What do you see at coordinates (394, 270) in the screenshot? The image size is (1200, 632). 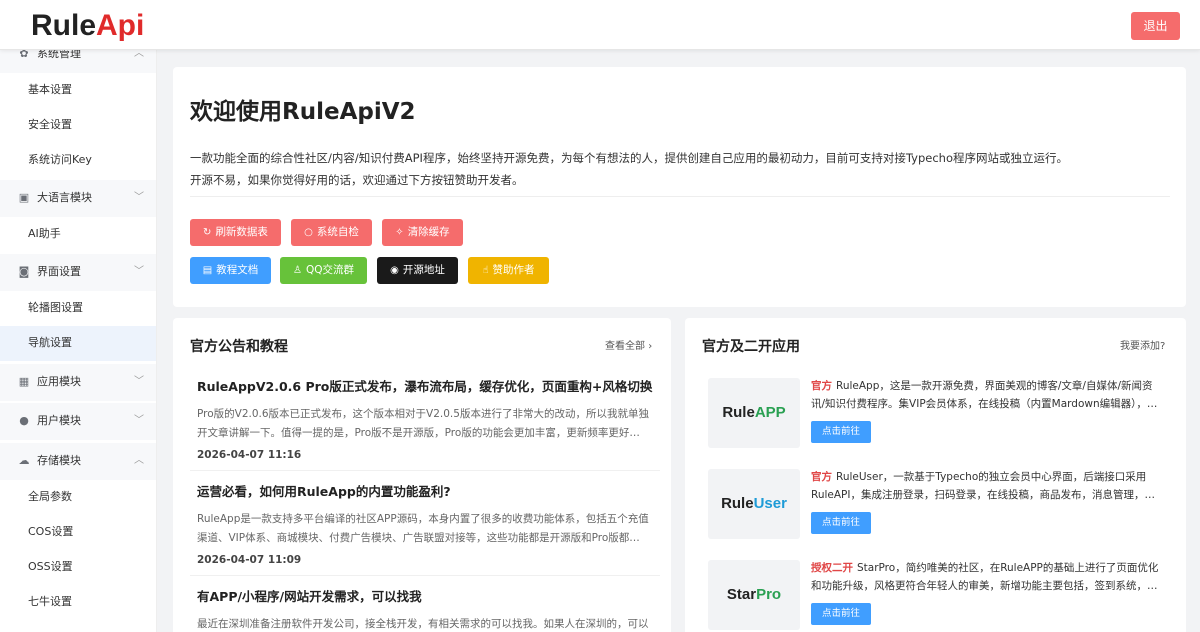 I see `eye-icon: ◉` at bounding box center [394, 270].